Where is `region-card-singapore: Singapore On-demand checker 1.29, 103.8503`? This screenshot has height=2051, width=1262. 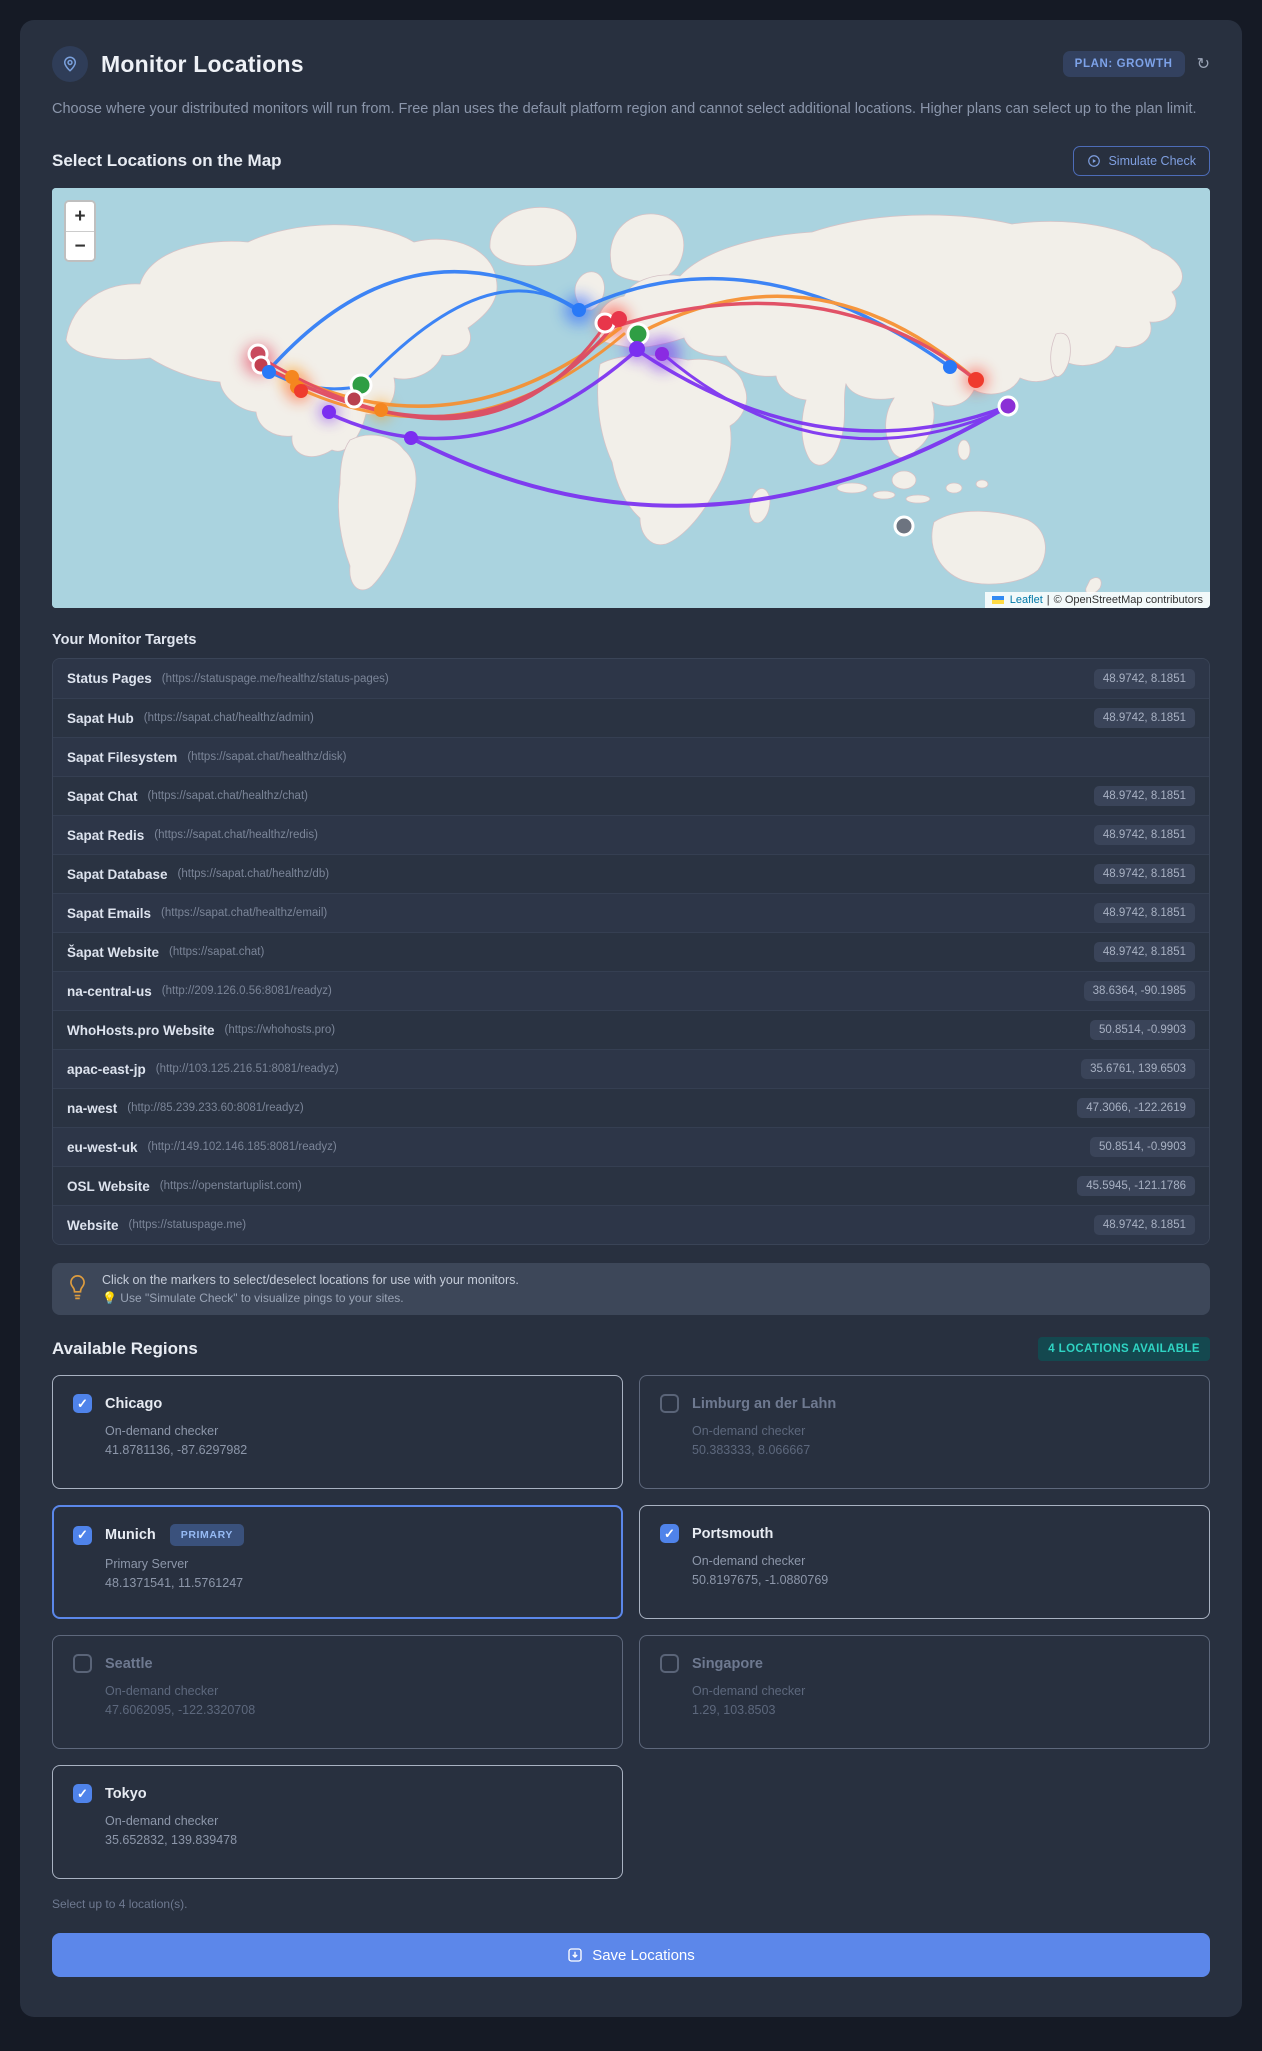
region-card-singapore: Singapore On-demand checker 1.29, 103.8503 is located at coordinates (924, 1692).